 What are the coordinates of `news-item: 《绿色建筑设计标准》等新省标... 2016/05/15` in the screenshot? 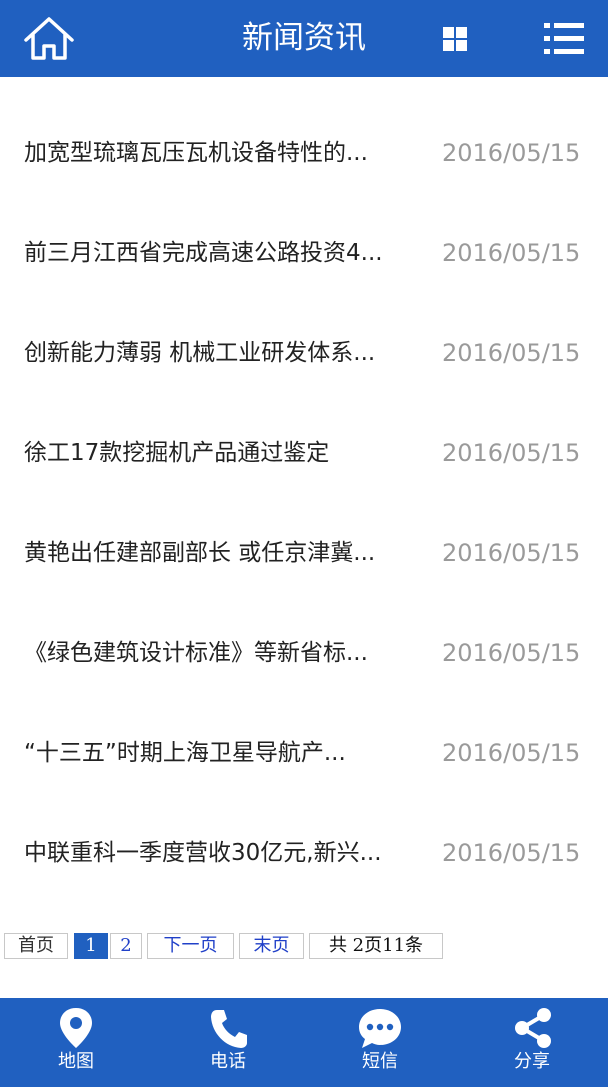 It's located at (304, 653).